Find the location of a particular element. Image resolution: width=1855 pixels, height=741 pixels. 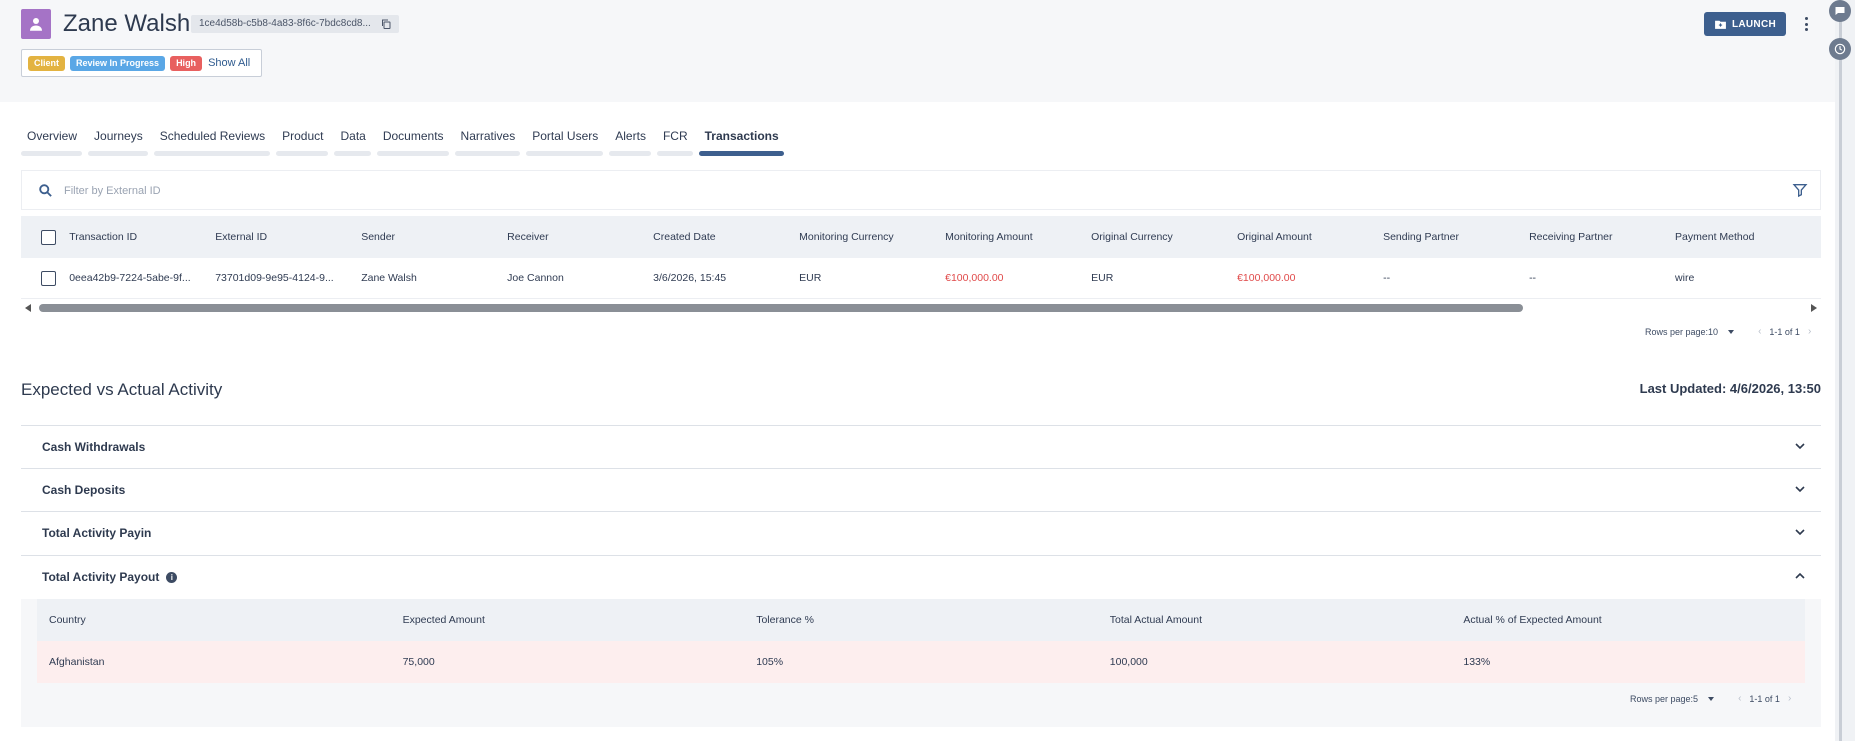

table-row: Afghanistan 75,000 105% 100,000 133% is located at coordinates (921, 662).